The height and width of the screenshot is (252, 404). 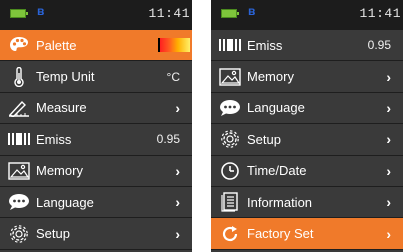 What do you see at coordinates (96, 77) in the screenshot?
I see `menu-item-temp-unit: Temp Unit °C` at bounding box center [96, 77].